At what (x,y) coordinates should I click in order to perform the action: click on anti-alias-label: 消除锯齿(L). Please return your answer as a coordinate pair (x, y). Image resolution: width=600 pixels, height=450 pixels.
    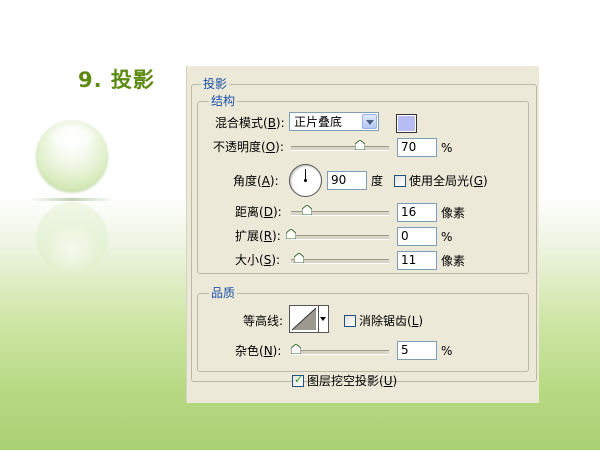
    Looking at the image, I should click on (391, 321).